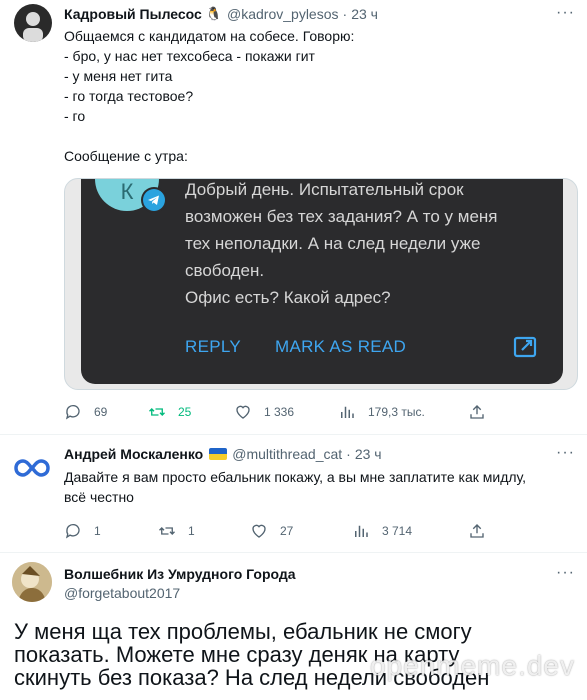 This screenshot has height=700, width=587. What do you see at coordinates (180, 574) in the screenshot?
I see `author-name: Волшебник Из Умрудного Города` at bounding box center [180, 574].